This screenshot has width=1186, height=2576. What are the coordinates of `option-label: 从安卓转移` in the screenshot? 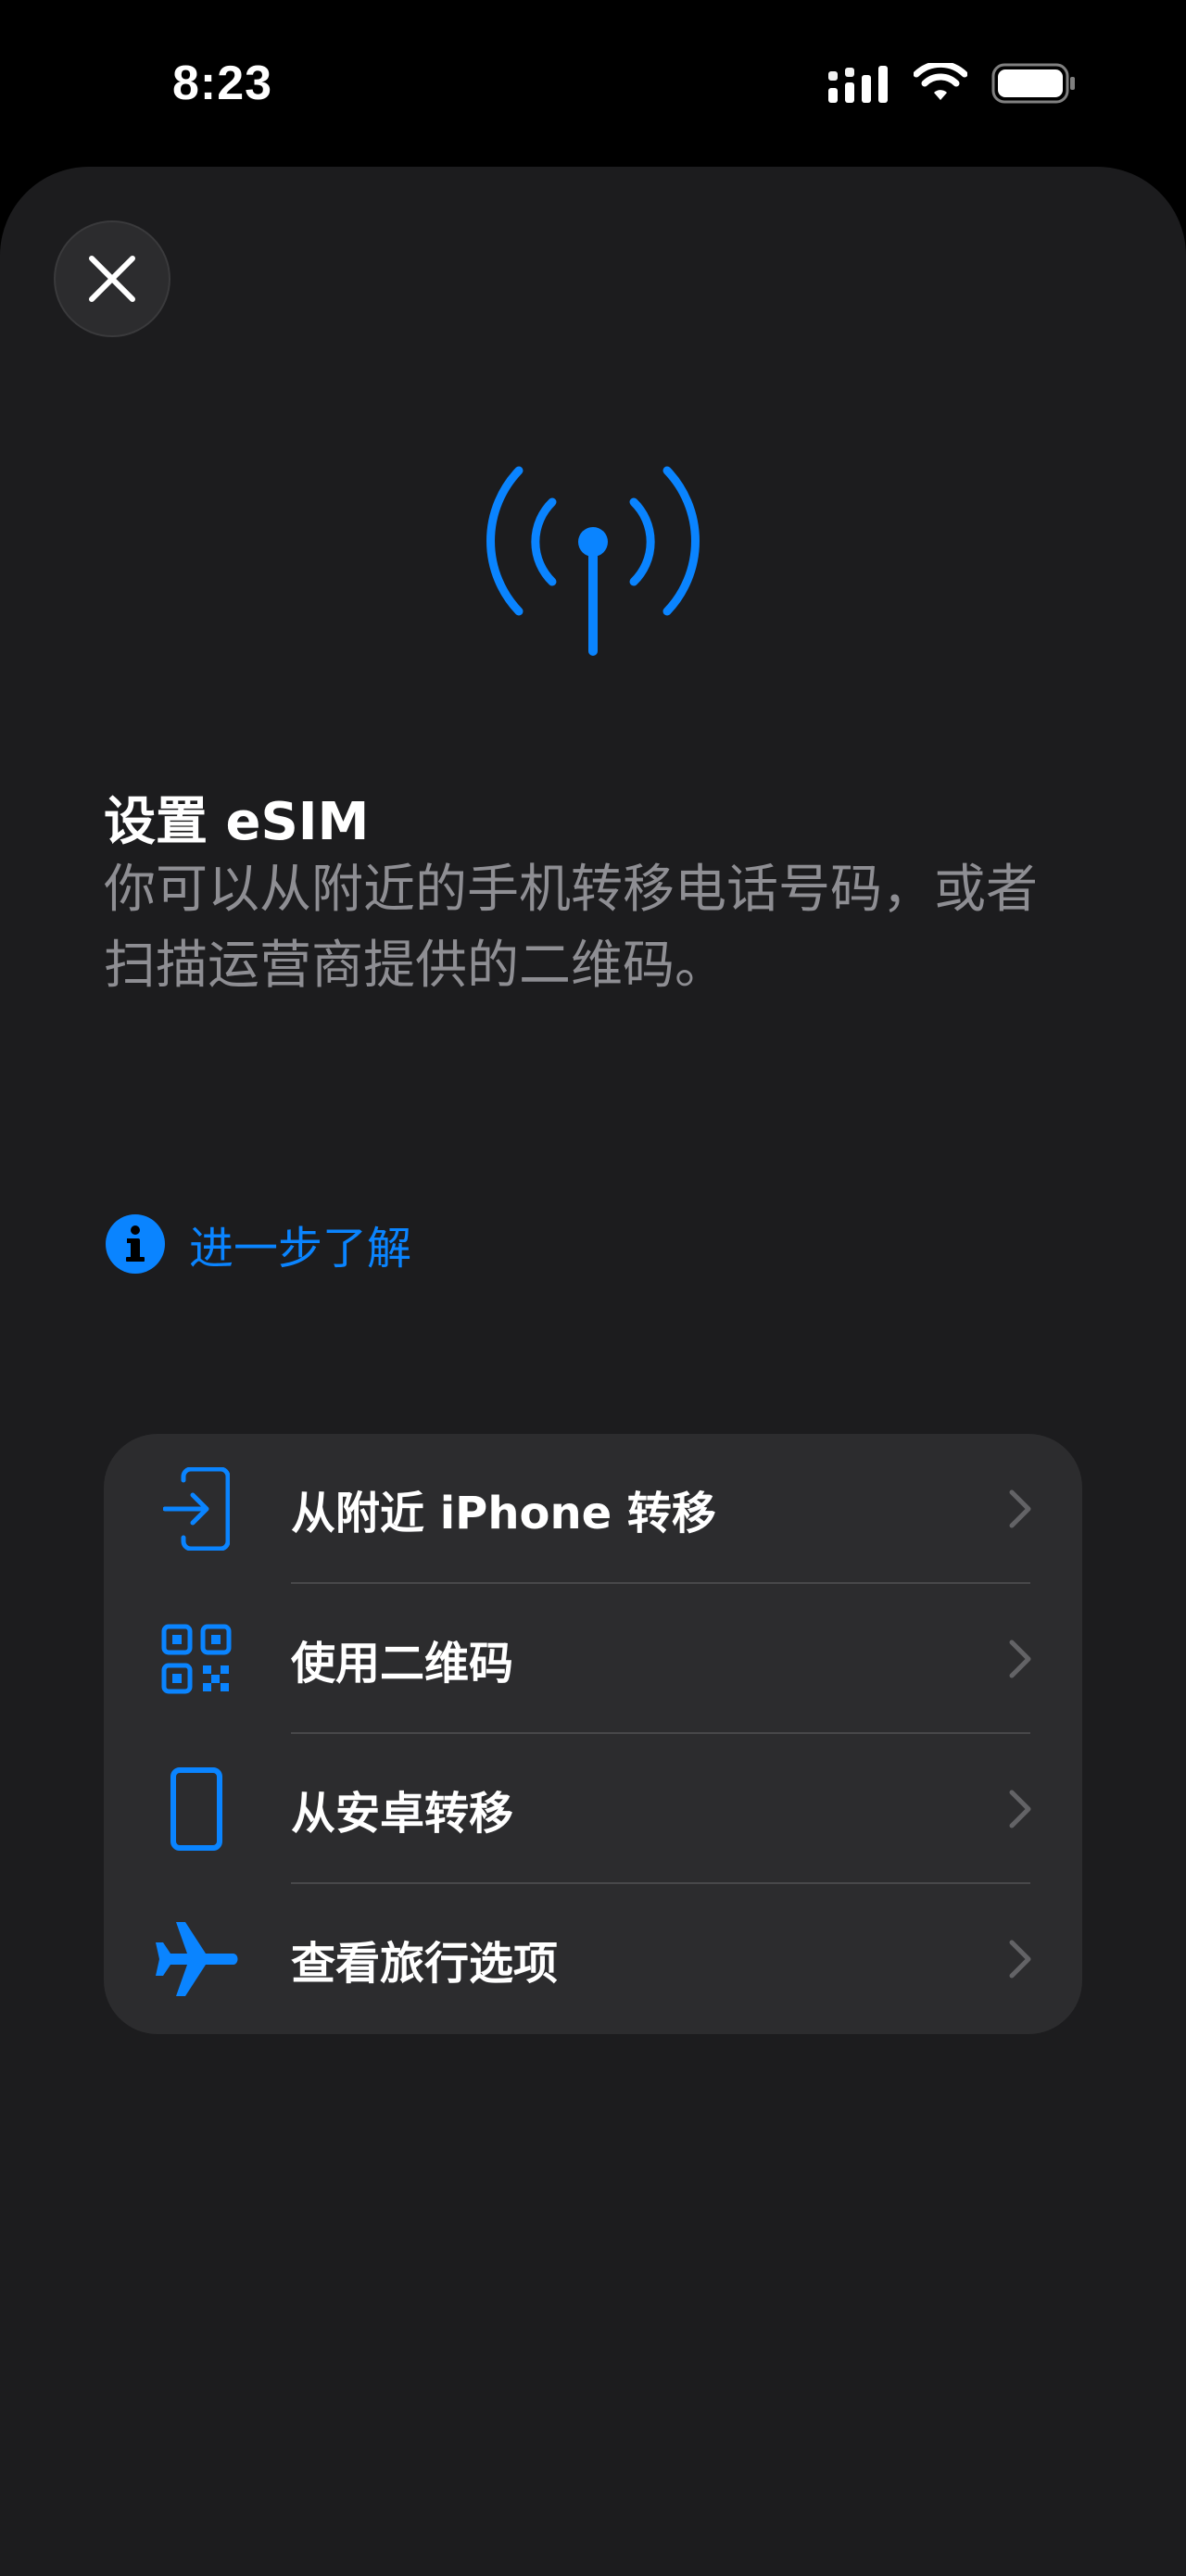 It's located at (402, 1814).